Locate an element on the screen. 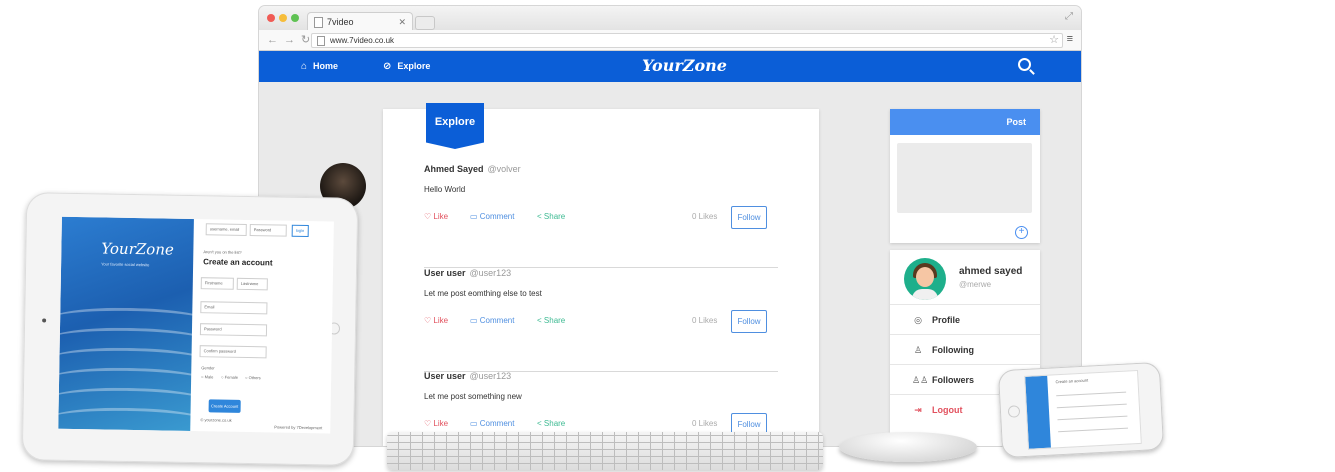 The width and height of the screenshot is (1335, 472). browser-tab: 7video ✕ is located at coordinates (360, 21).